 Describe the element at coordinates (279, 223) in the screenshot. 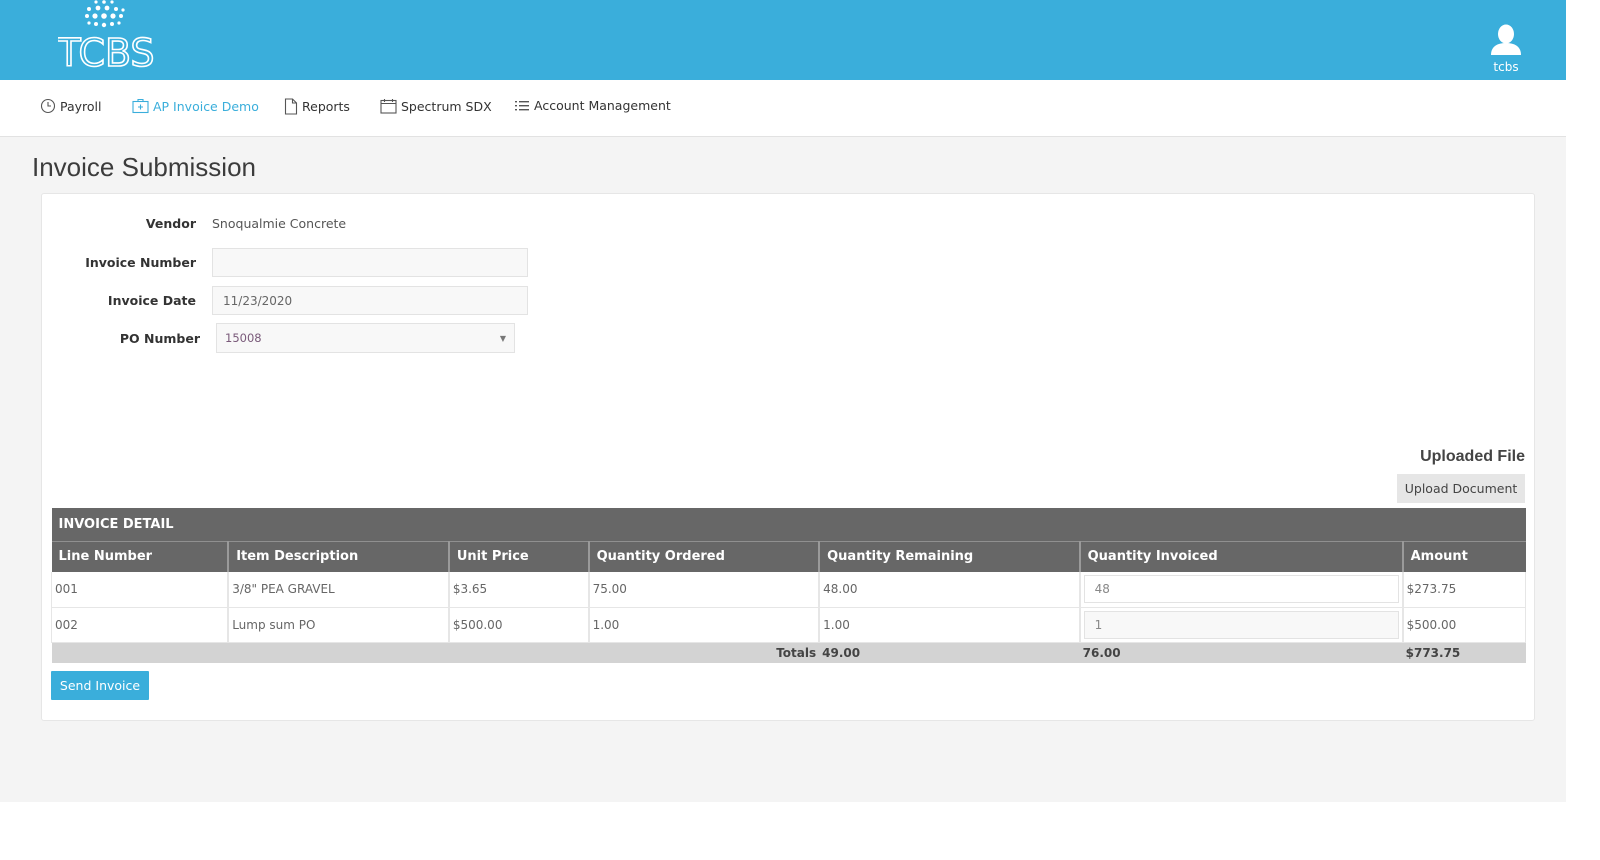

I see `vendor-value: Snoqualmie Concrete` at that location.